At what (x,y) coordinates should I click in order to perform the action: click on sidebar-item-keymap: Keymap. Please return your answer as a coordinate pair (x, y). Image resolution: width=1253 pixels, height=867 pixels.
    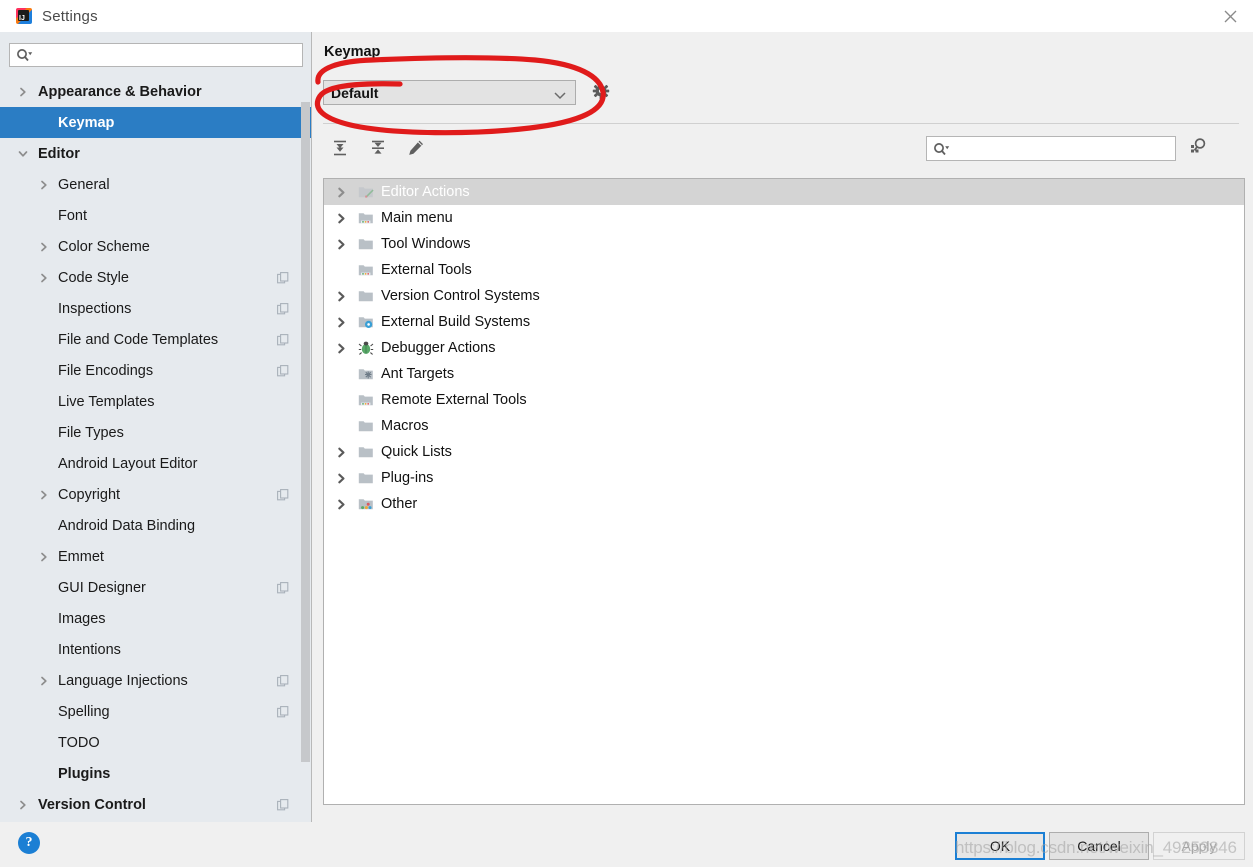
    Looking at the image, I should click on (155, 122).